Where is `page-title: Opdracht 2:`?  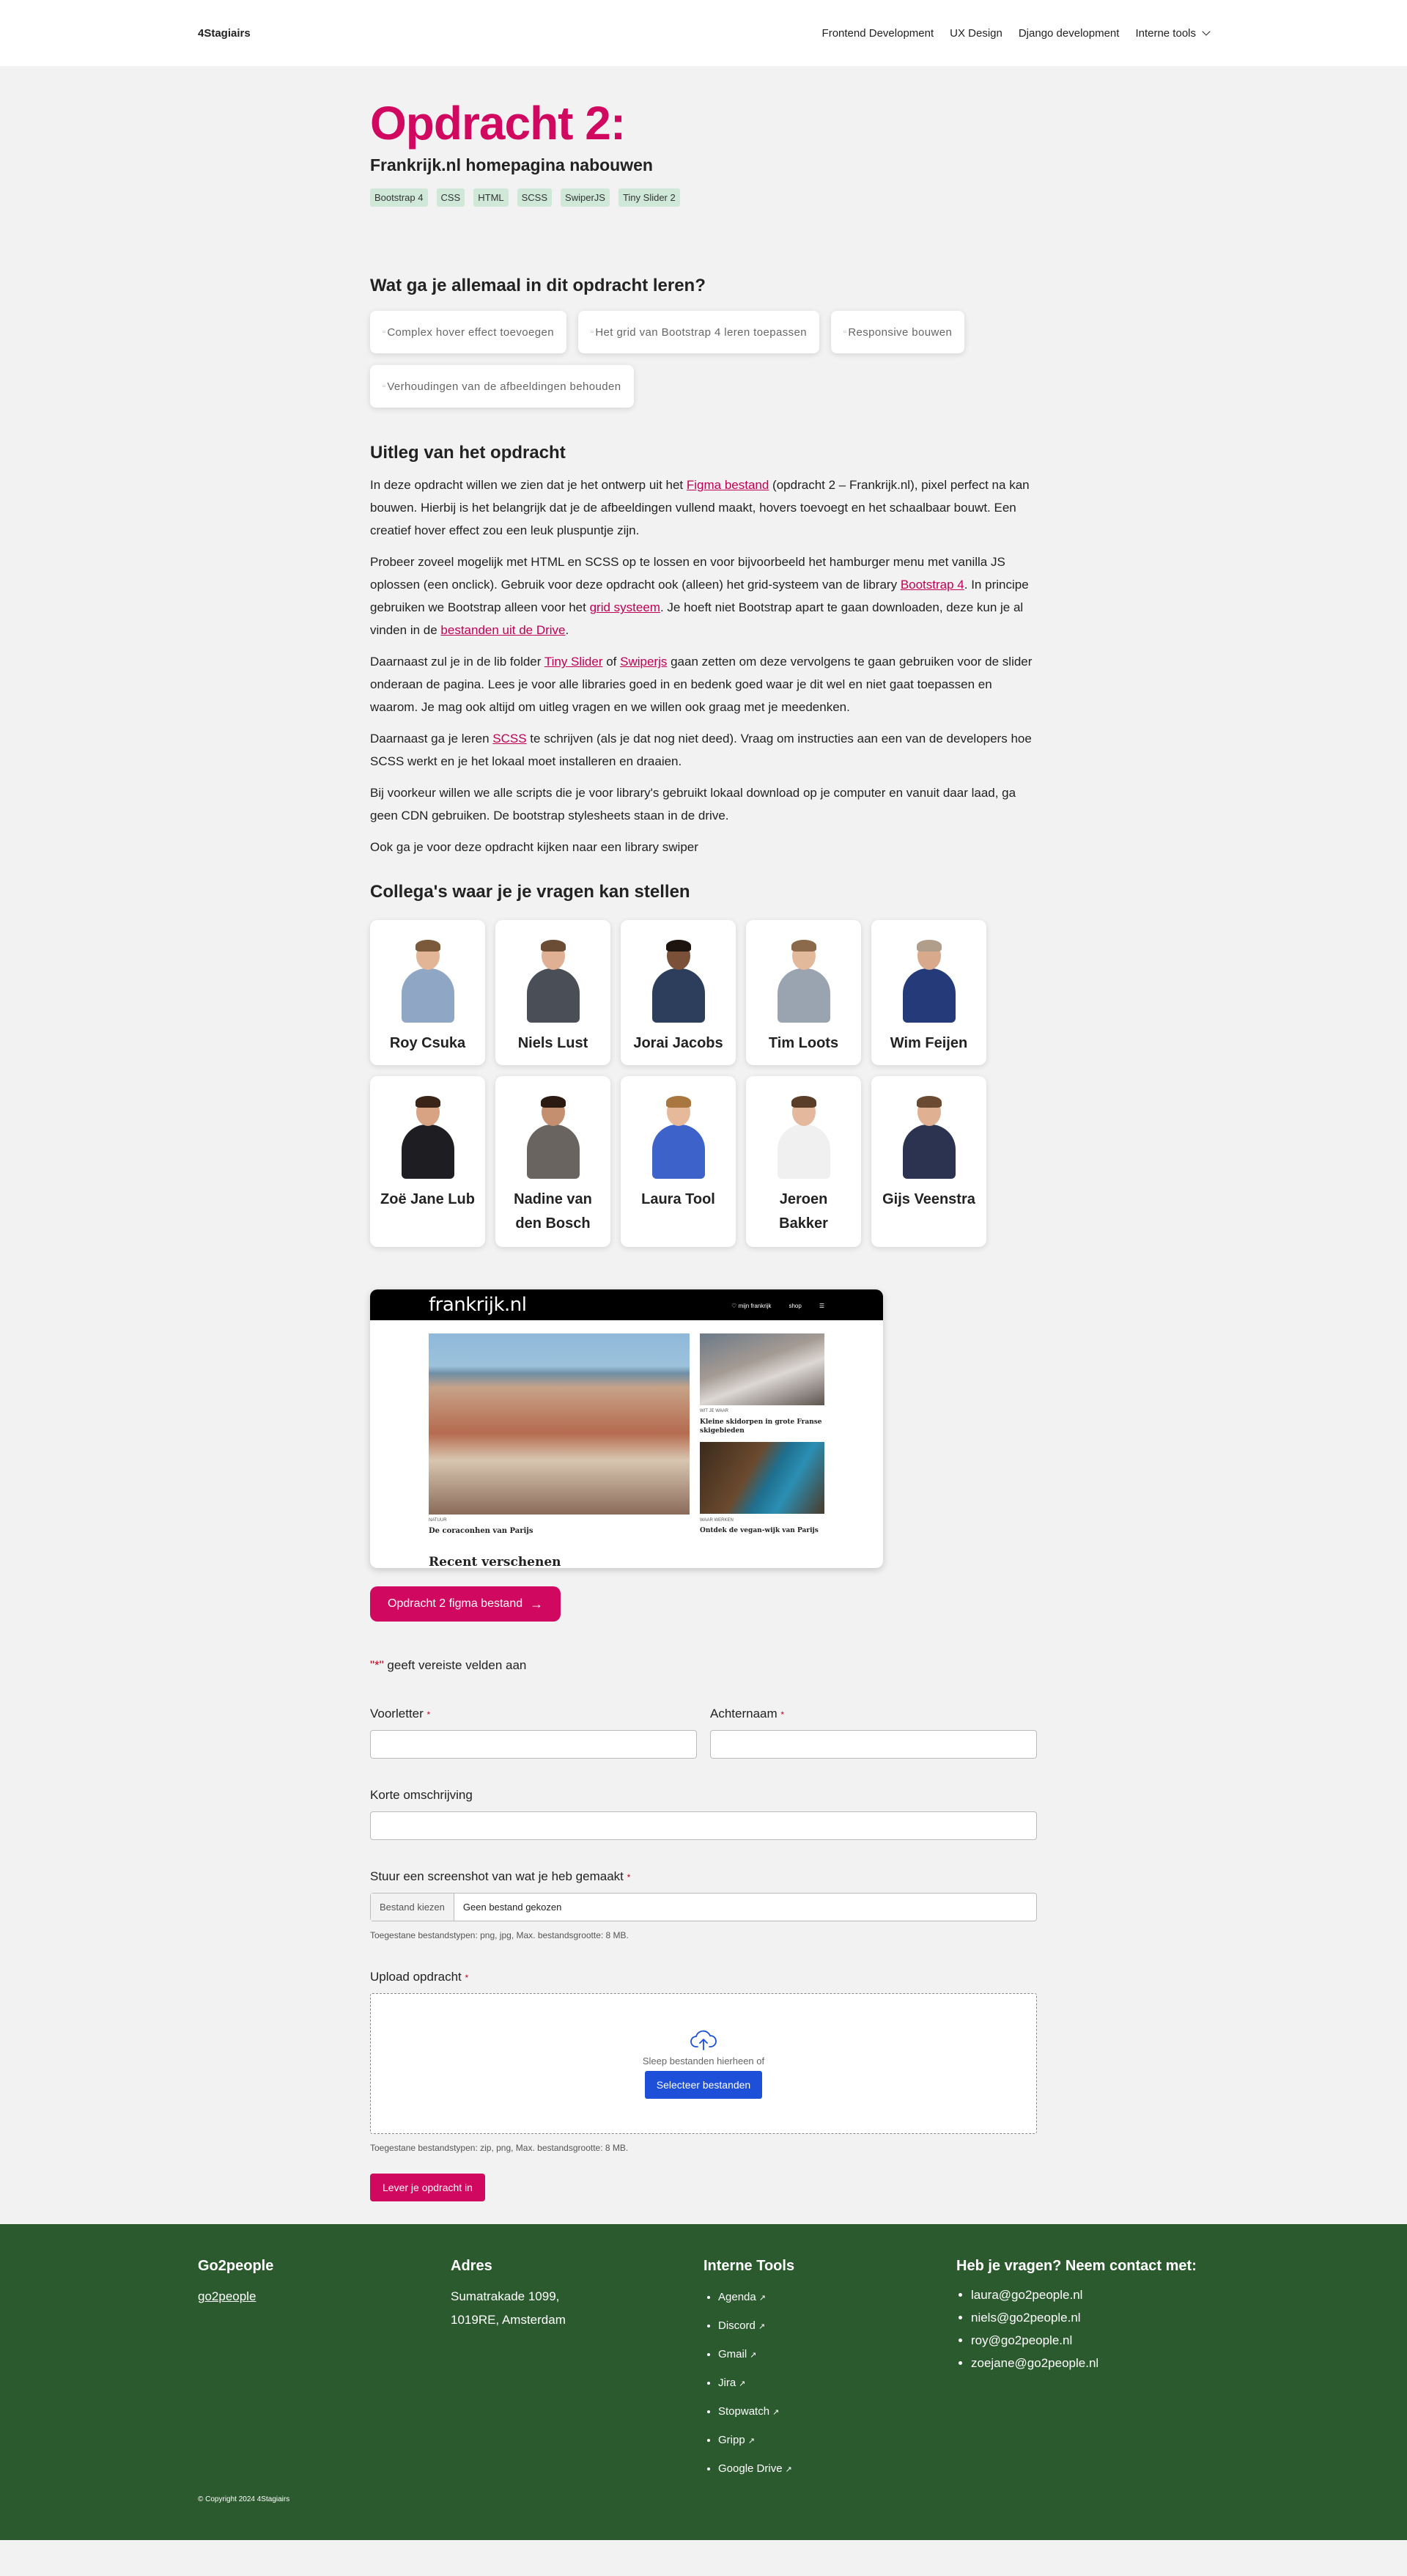
page-title: Opdracht 2: is located at coordinates (498, 123).